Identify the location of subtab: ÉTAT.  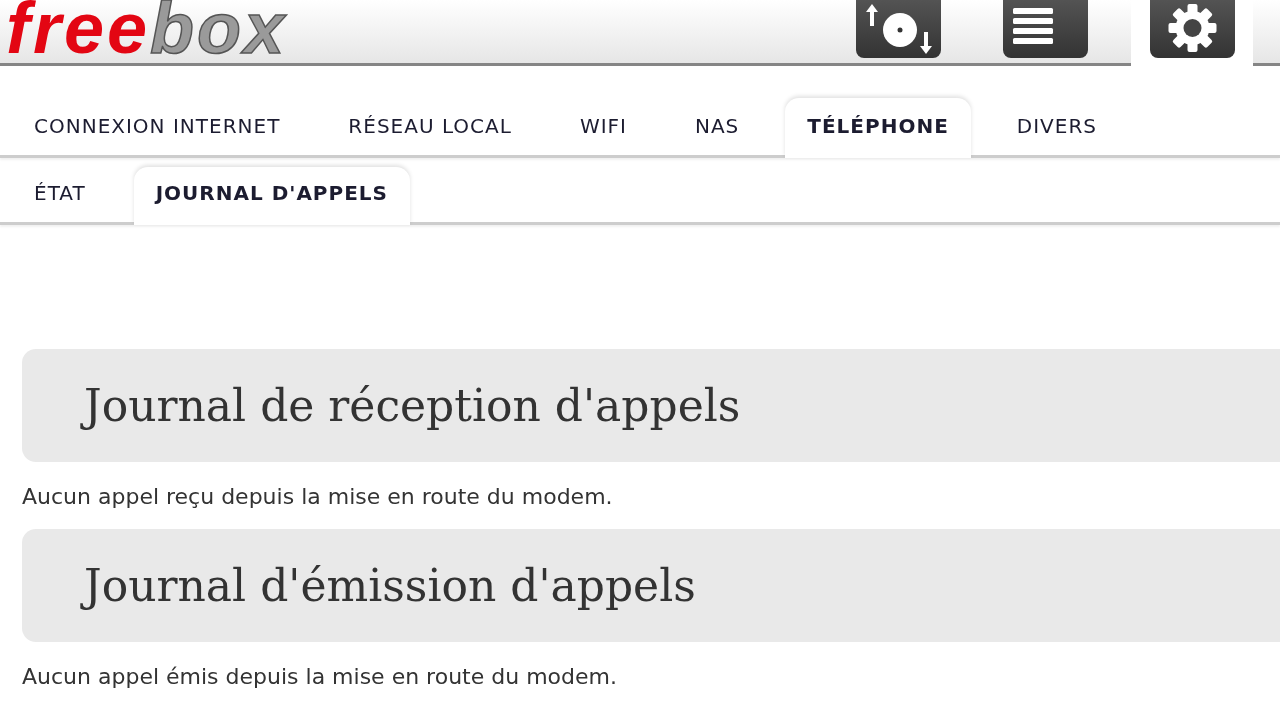
(60, 196).